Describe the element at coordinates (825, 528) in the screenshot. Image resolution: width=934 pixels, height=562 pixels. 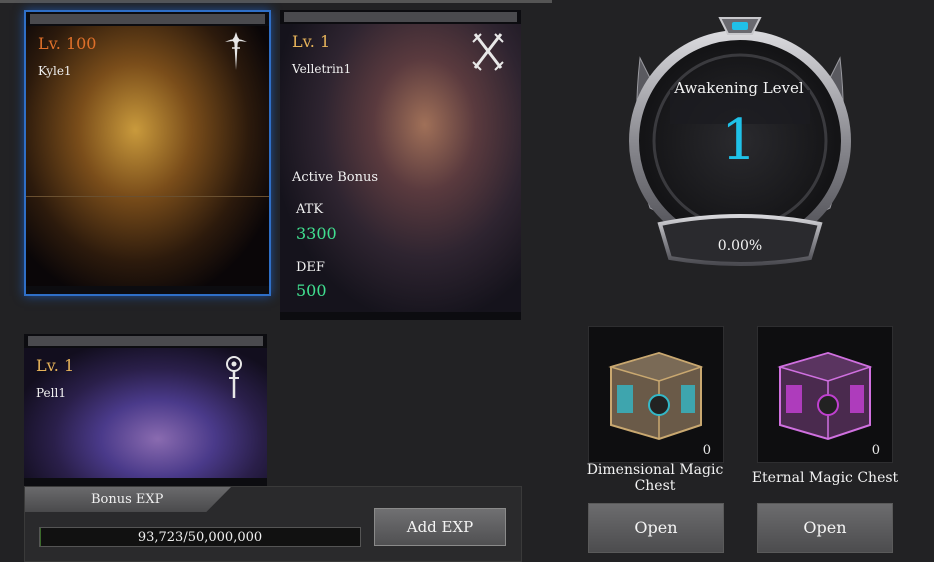
I see `open-eternal-chest-button: Open` at that location.